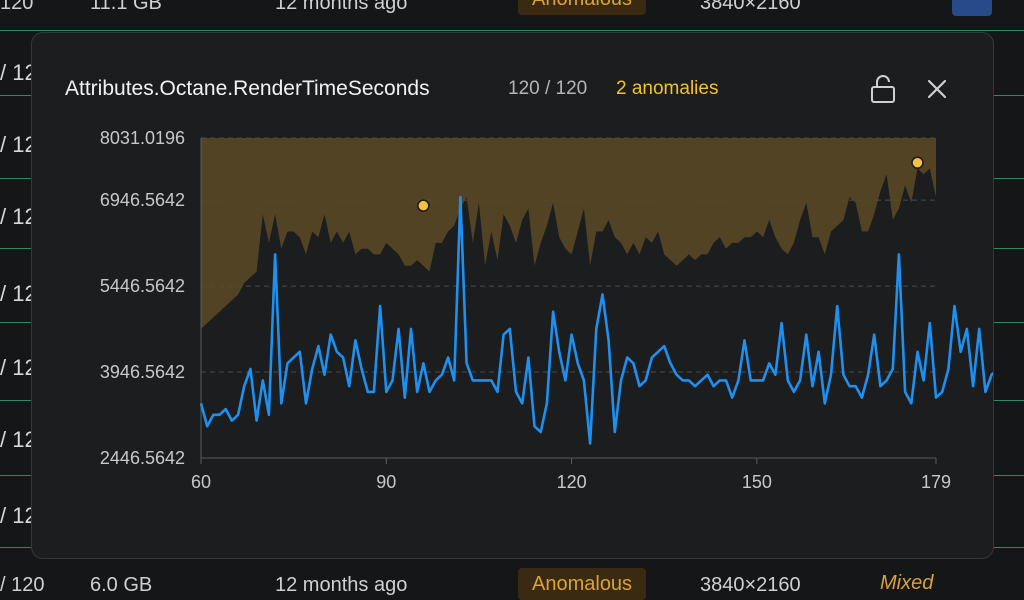 The width and height of the screenshot is (1024, 600). Describe the element at coordinates (22, 585) in the screenshot. I see `bg-count: / 120` at that location.